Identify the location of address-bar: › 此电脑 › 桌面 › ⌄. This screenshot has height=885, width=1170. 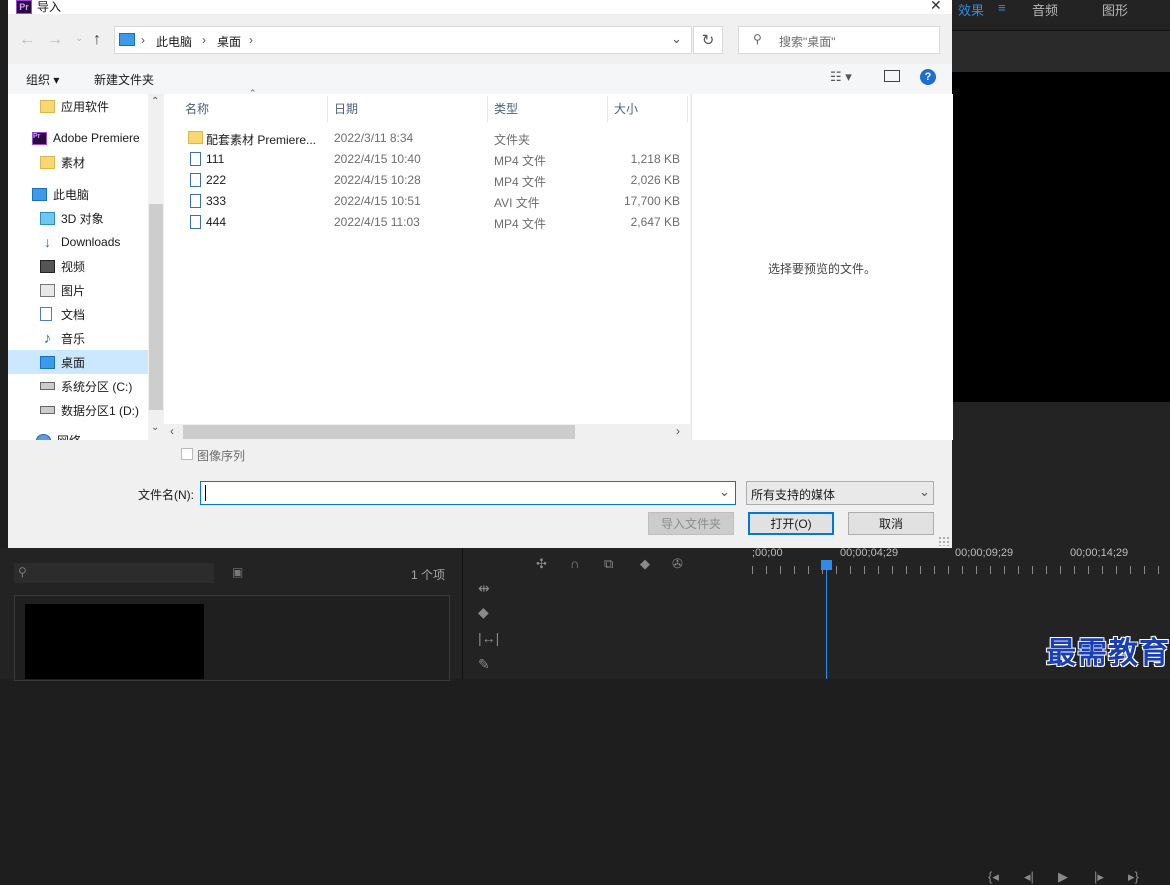
(403, 40).